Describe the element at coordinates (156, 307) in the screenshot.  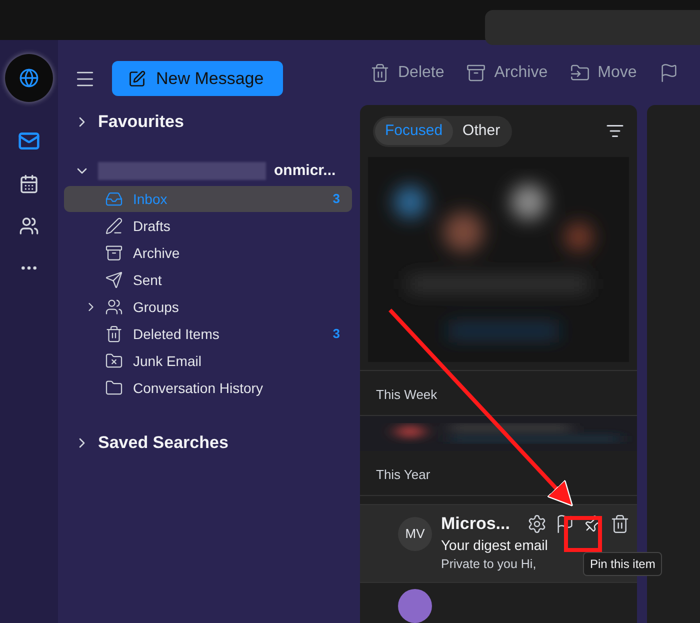
I see `folder-name: Groups` at that location.